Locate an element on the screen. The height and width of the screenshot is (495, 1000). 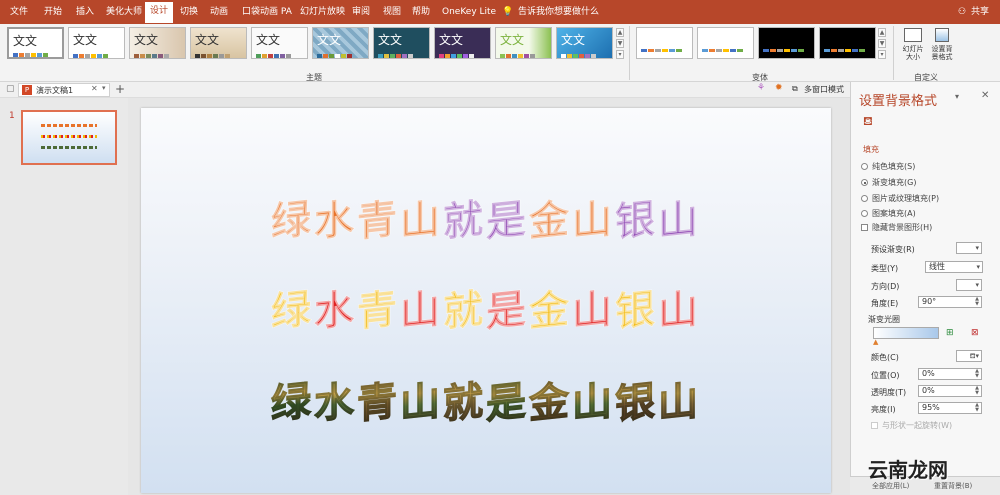
panel-options-chevron-icon: ▾ is located at coordinates (957, 96).